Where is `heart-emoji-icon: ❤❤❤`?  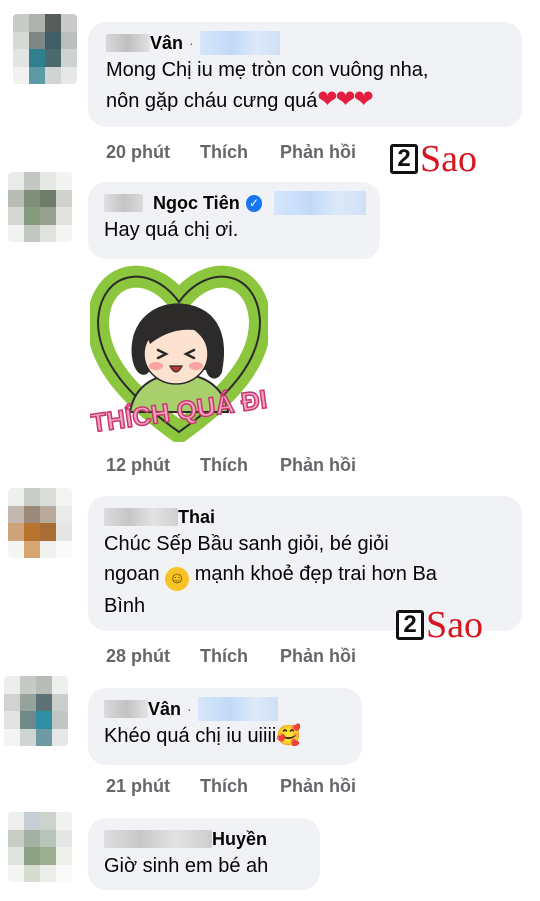
heart-emoji-icon: ❤❤❤ is located at coordinates (345, 99).